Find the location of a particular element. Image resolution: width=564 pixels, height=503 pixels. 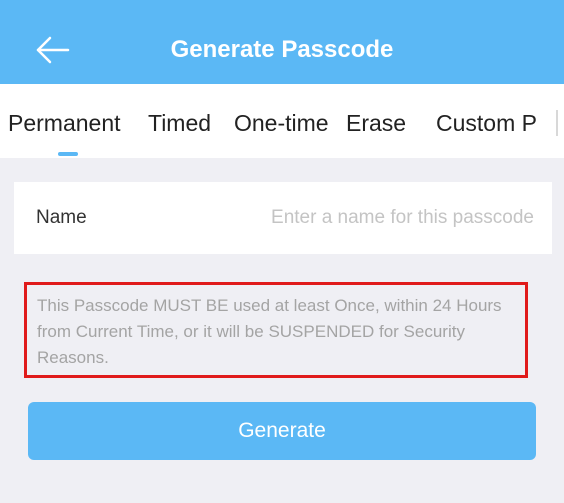

passcode-type-tabs: Permanent Timed One-time Erase Custom P is located at coordinates (282, 121).